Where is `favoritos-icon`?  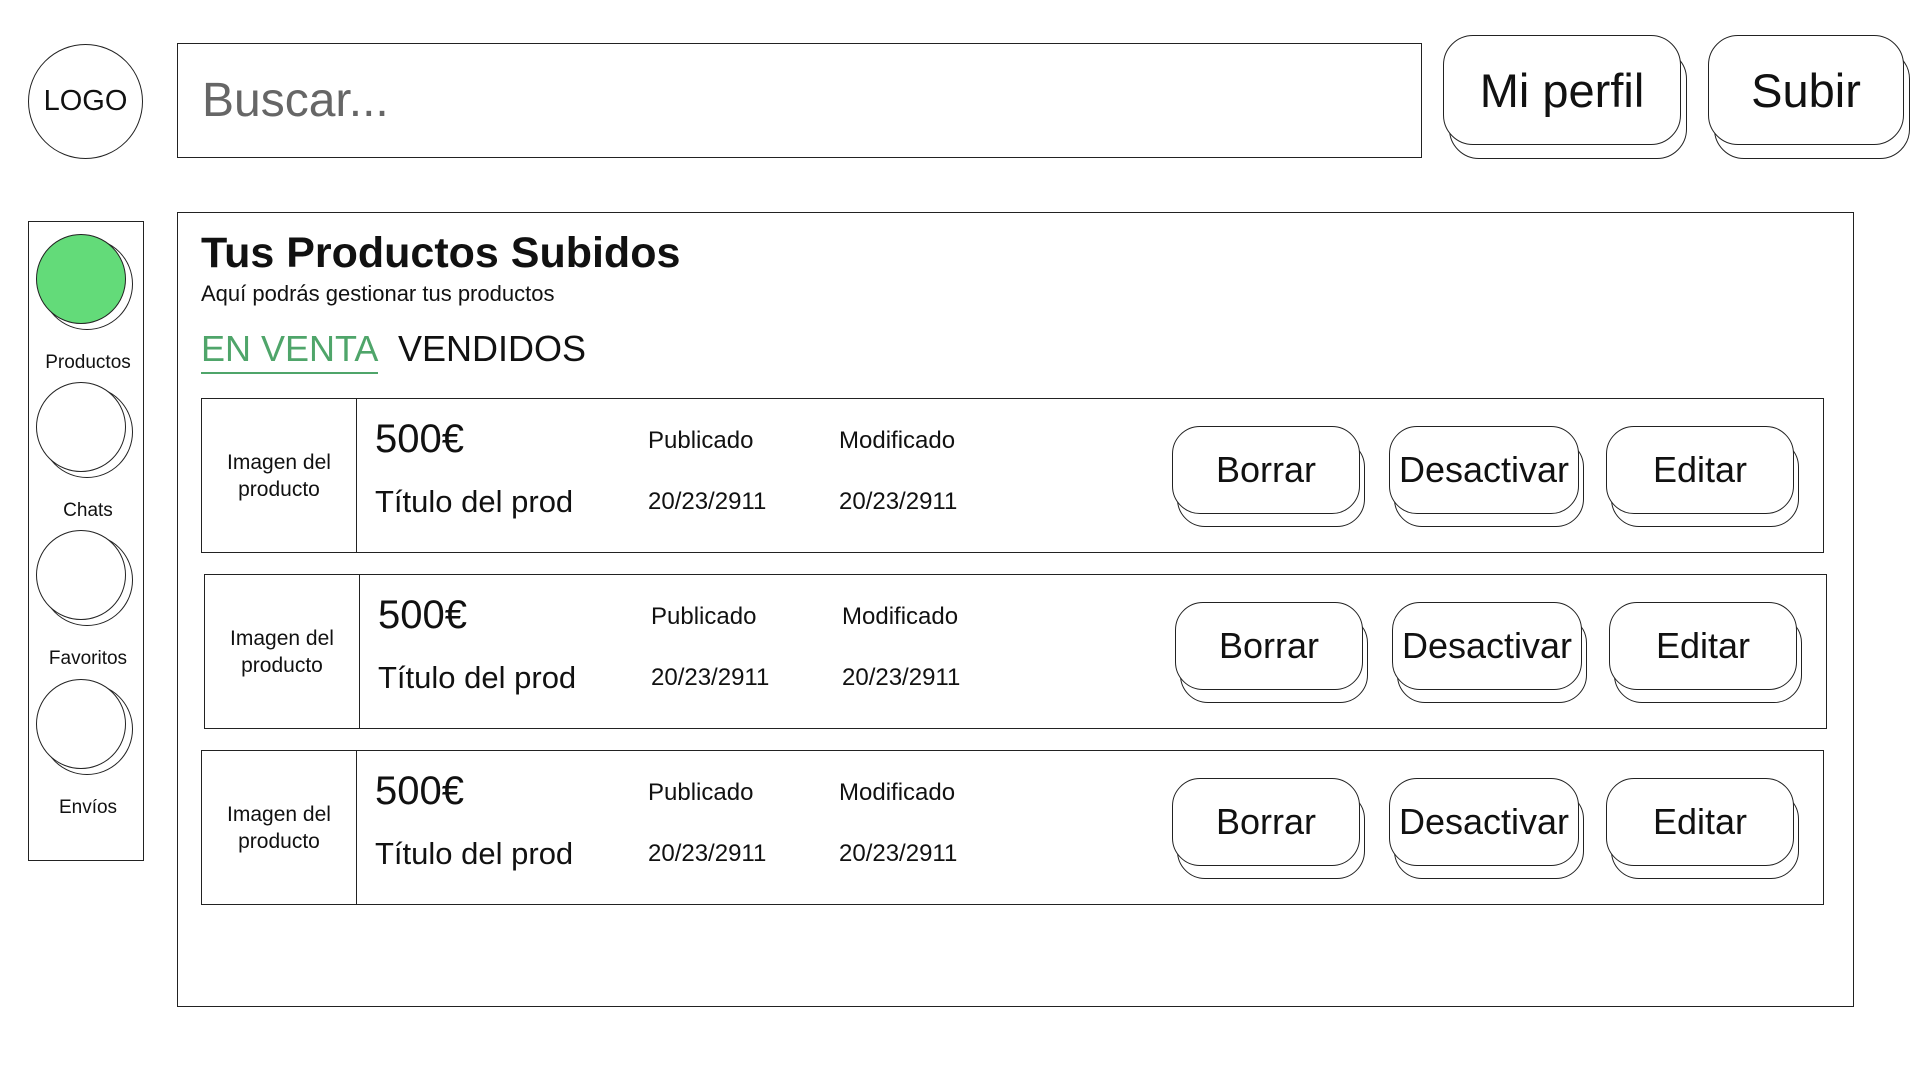 favoritos-icon is located at coordinates (84, 578).